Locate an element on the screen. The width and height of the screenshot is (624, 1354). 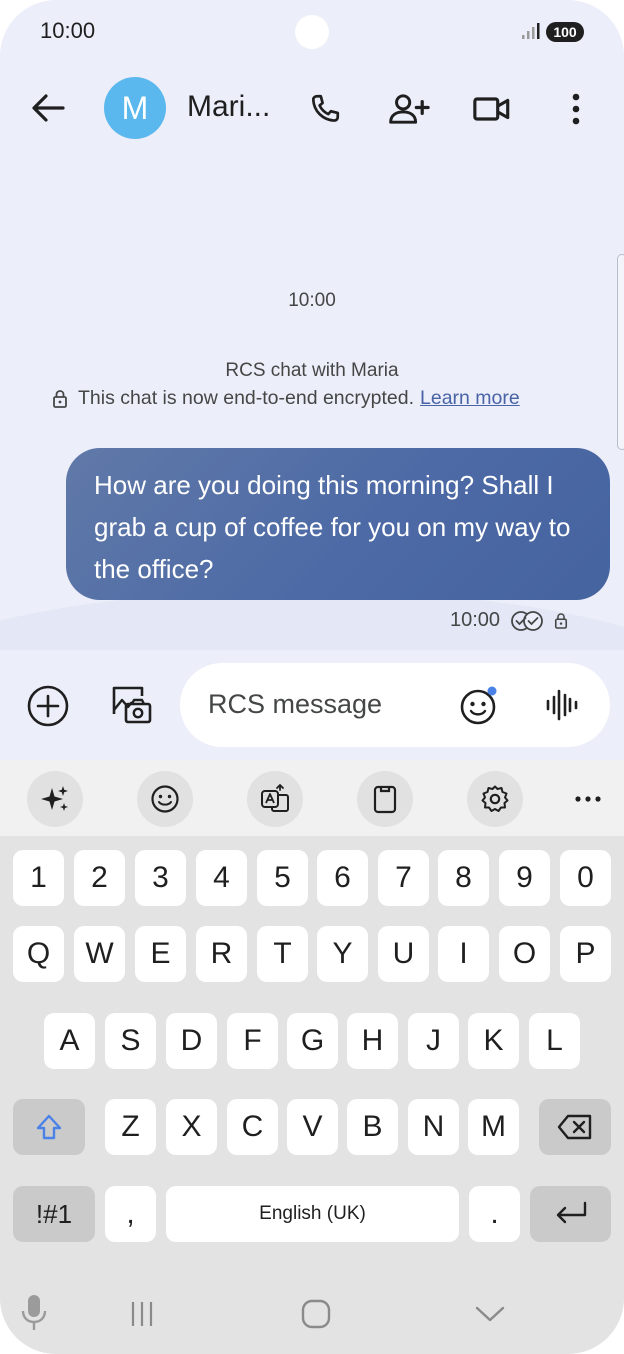
key-s: S is located at coordinates (130, 1041).